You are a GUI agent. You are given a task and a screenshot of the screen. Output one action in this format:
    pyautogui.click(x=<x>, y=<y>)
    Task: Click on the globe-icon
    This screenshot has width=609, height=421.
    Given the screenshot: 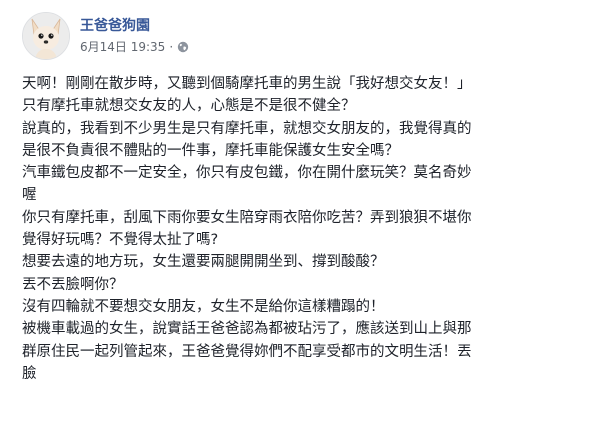 What is the action you would take?
    pyautogui.click(x=183, y=47)
    